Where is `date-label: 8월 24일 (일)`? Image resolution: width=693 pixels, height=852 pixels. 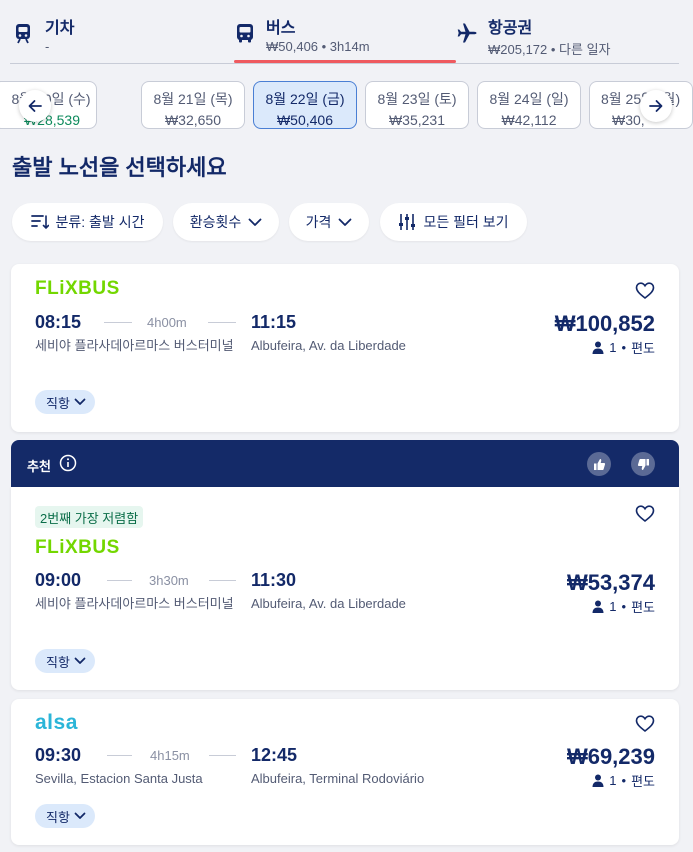 date-label: 8월 24일 (일) is located at coordinates (529, 99).